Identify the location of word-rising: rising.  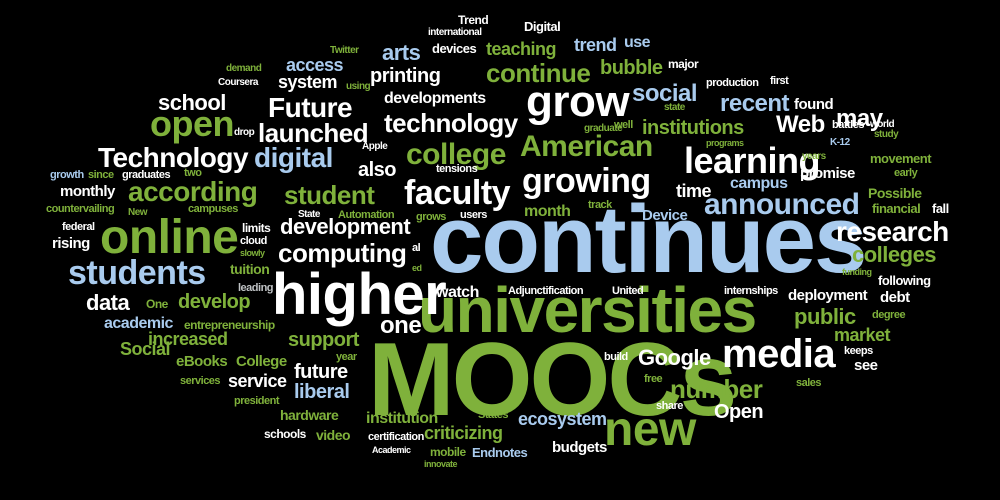
(71, 243).